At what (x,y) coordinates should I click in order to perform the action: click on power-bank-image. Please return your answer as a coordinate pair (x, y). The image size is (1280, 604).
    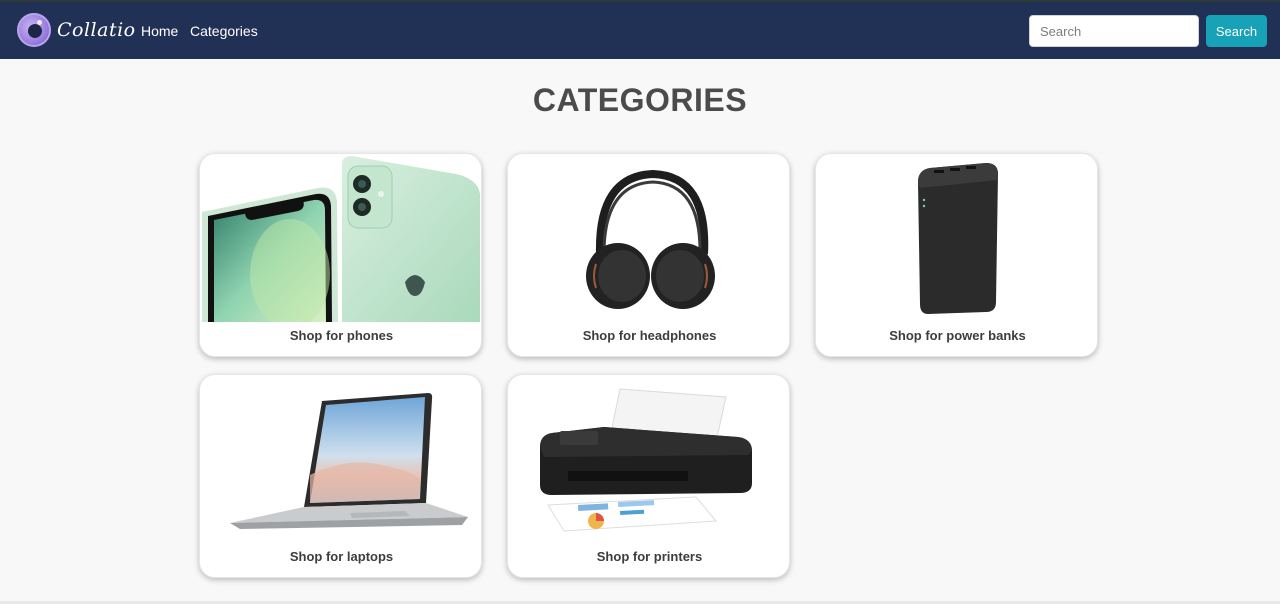
    Looking at the image, I should click on (958, 238).